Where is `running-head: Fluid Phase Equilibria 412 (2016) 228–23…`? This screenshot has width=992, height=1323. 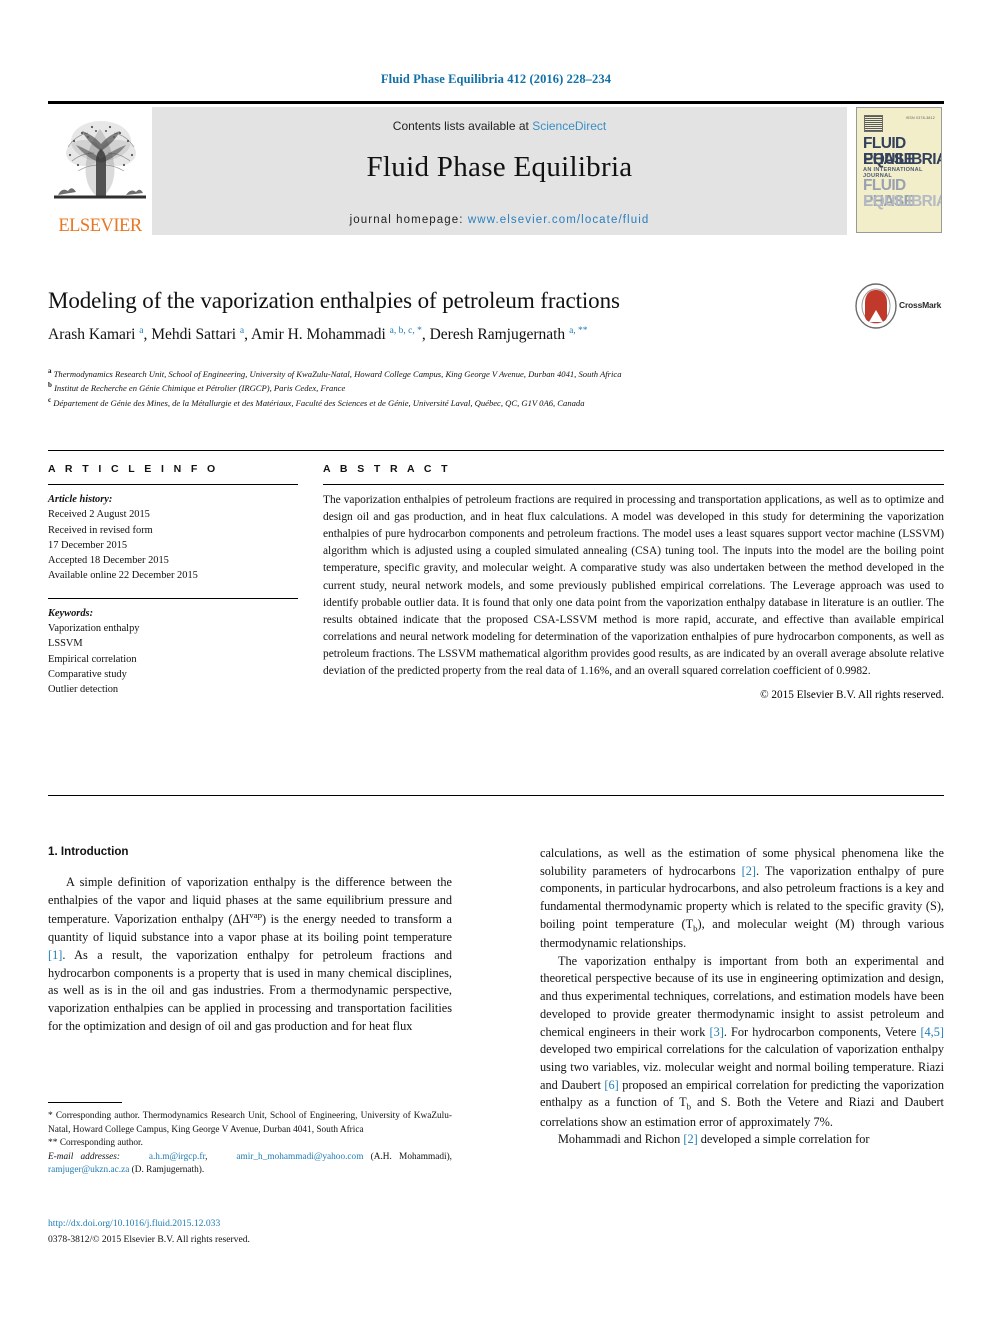
running-head: Fluid Phase Equilibria 412 (2016) 228–23… is located at coordinates (496, 79).